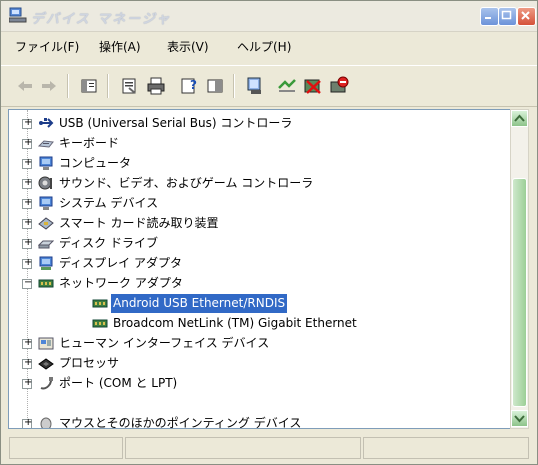 The image size is (538, 465). I want to click on processor-icon, so click(46, 364).